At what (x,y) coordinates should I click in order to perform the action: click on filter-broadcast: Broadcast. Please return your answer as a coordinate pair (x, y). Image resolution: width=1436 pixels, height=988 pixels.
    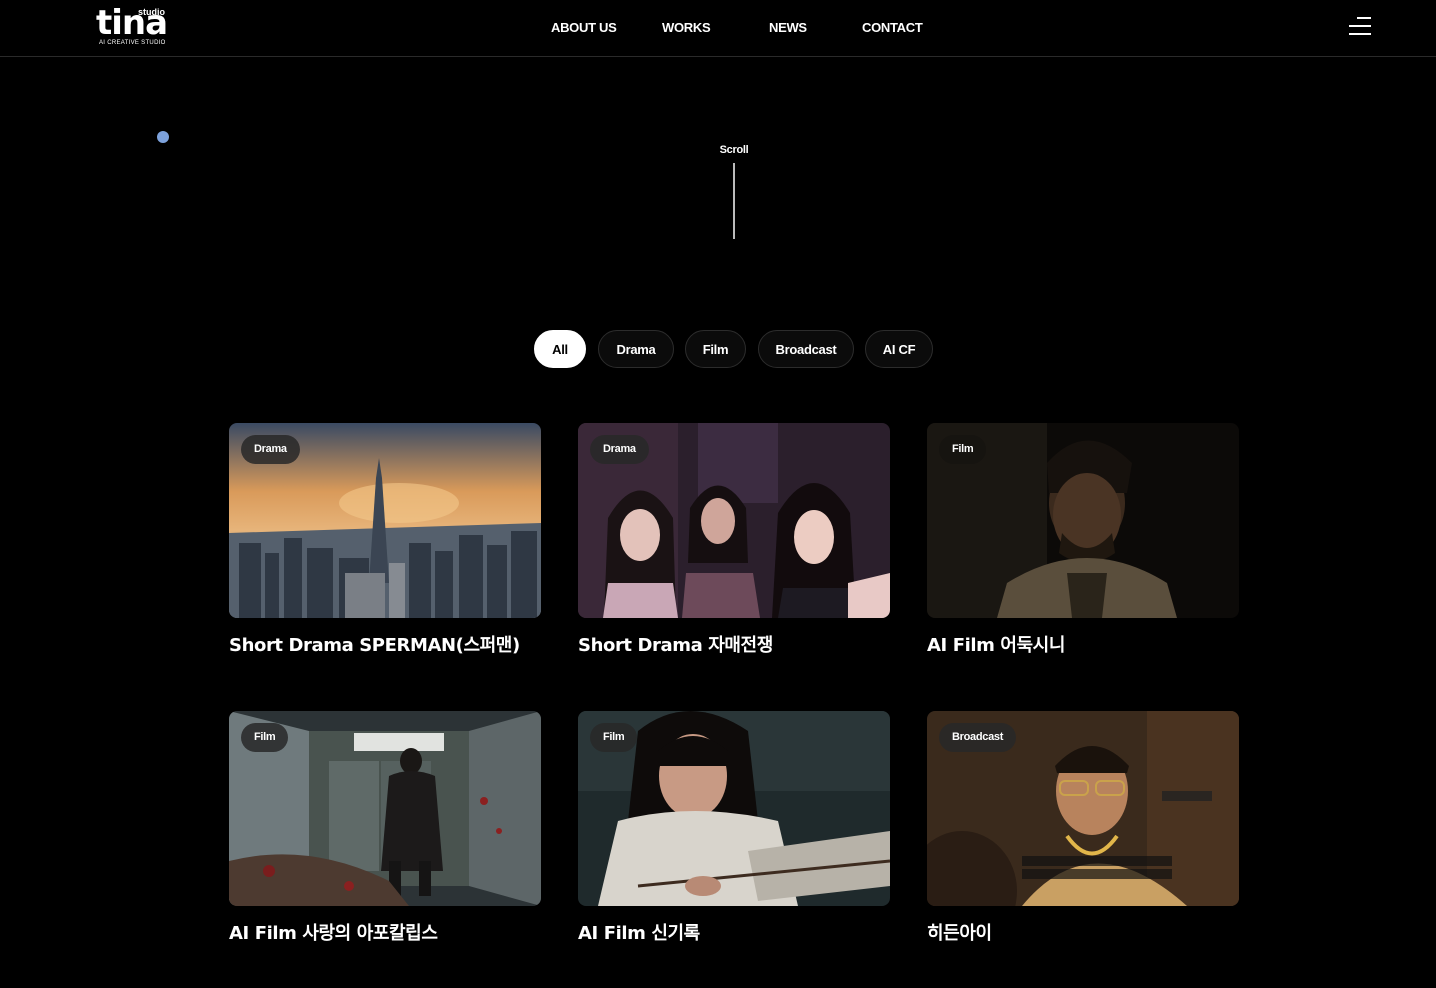
    Looking at the image, I should click on (806, 349).